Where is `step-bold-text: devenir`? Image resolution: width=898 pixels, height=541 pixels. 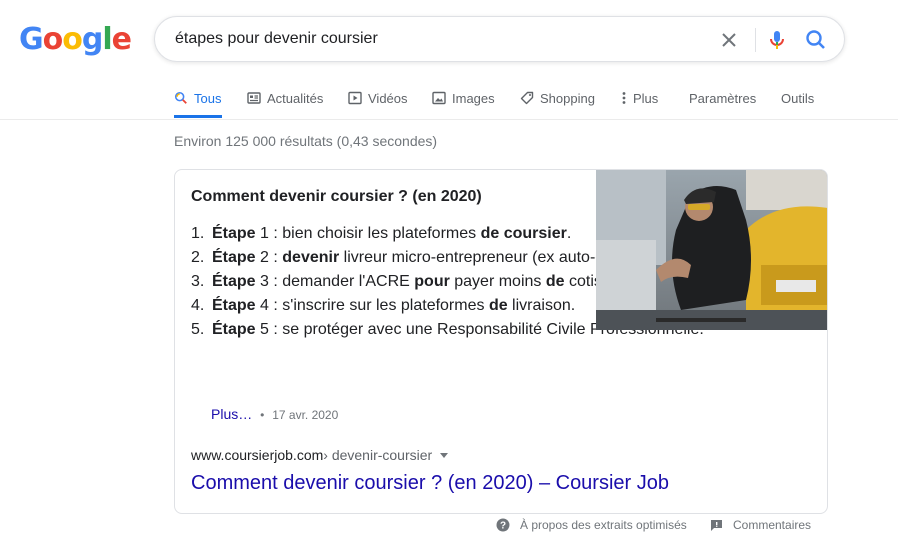
step-bold-text: devenir is located at coordinates (311, 257).